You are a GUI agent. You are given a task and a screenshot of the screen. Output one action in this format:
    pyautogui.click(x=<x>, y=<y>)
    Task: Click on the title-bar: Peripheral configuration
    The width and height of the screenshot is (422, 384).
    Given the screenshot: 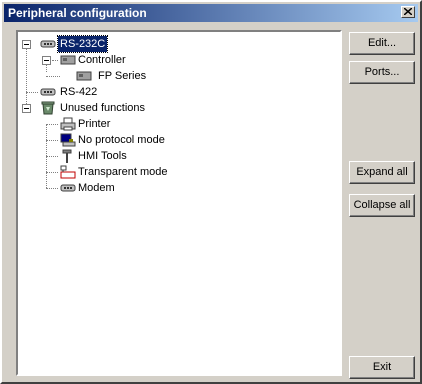 What is the action you would take?
    pyautogui.click(x=211, y=13)
    